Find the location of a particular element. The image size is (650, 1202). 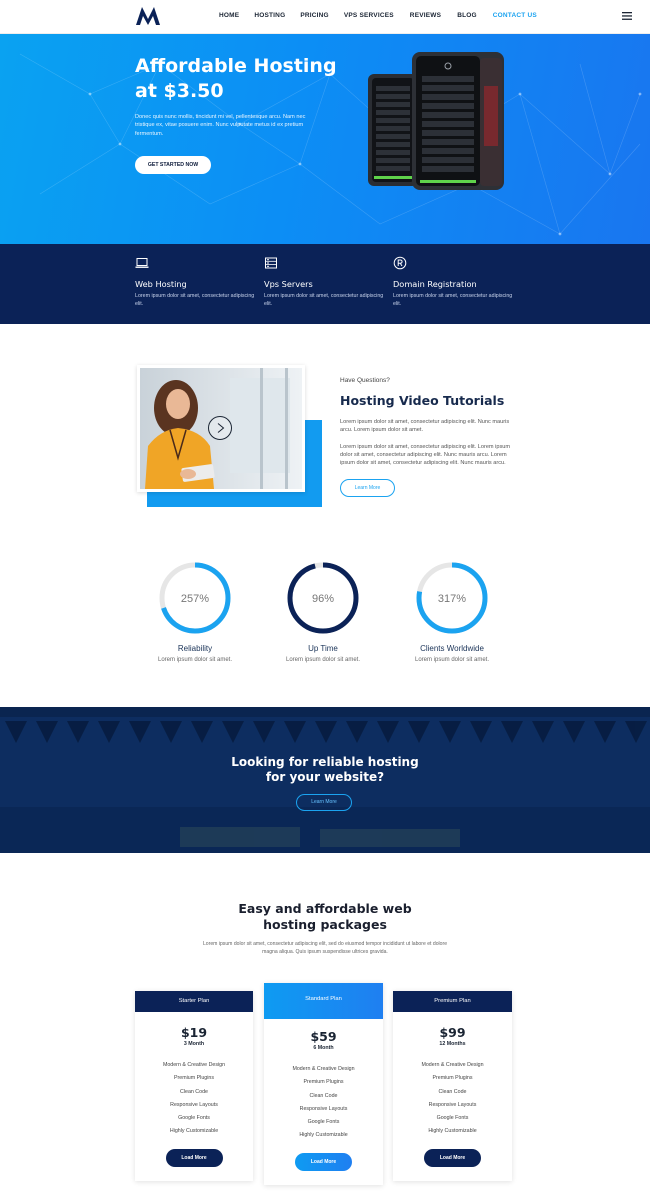

plan-period: 3 Month is located at coordinates (194, 1044).